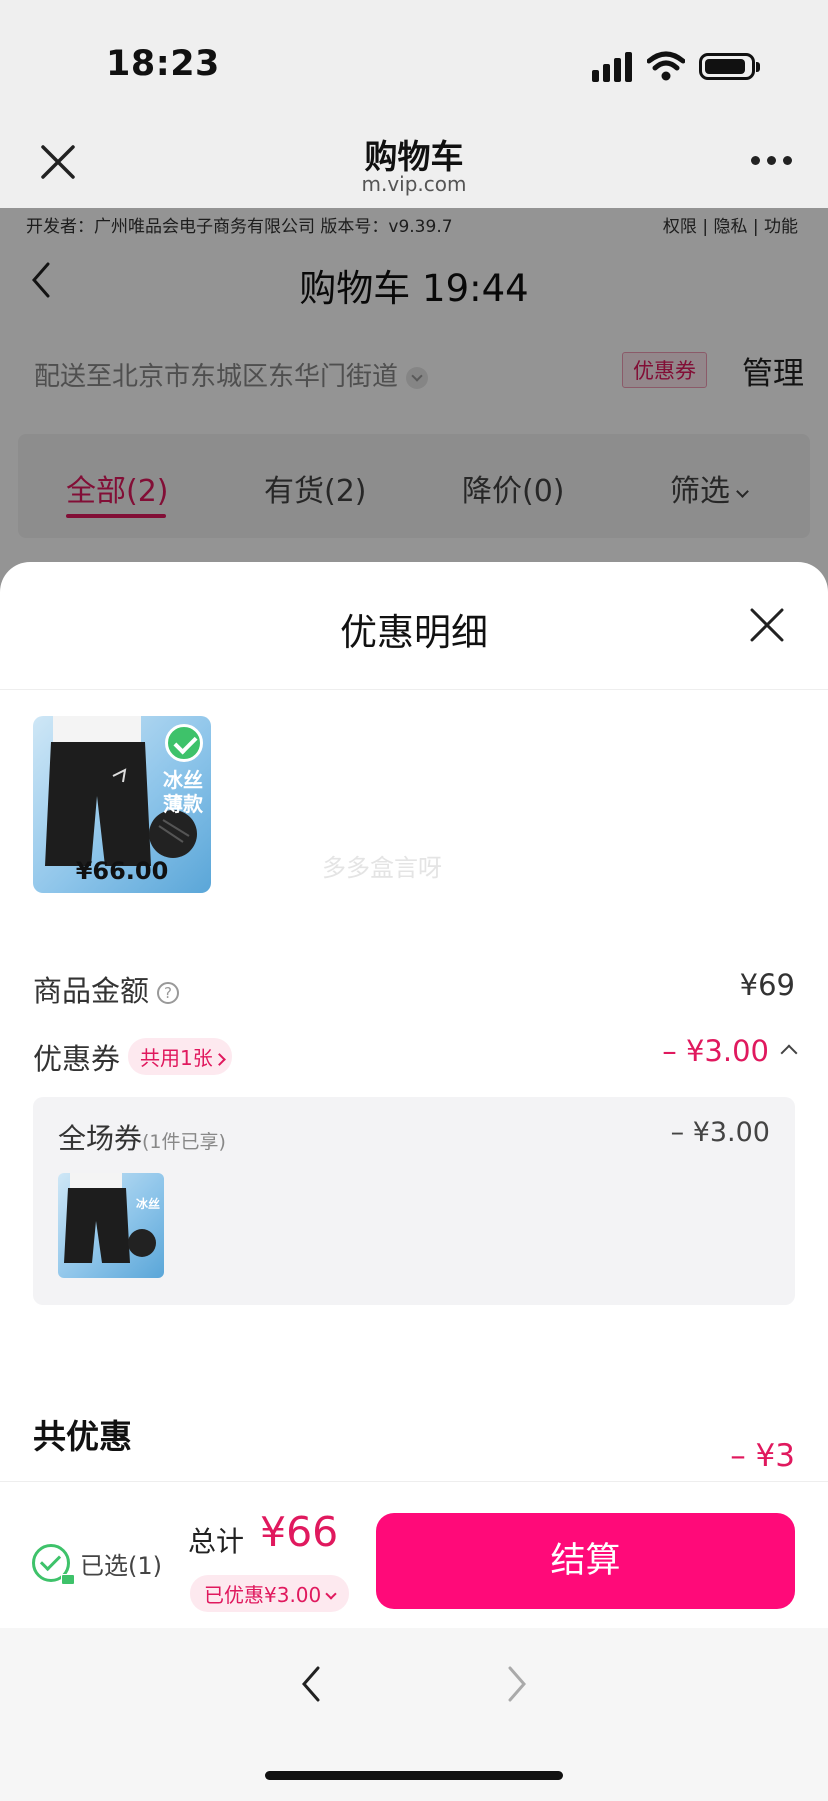 The height and width of the screenshot is (1801, 828). Describe the element at coordinates (414, 632) in the screenshot. I see `sheet-title: 优惠明细` at that location.